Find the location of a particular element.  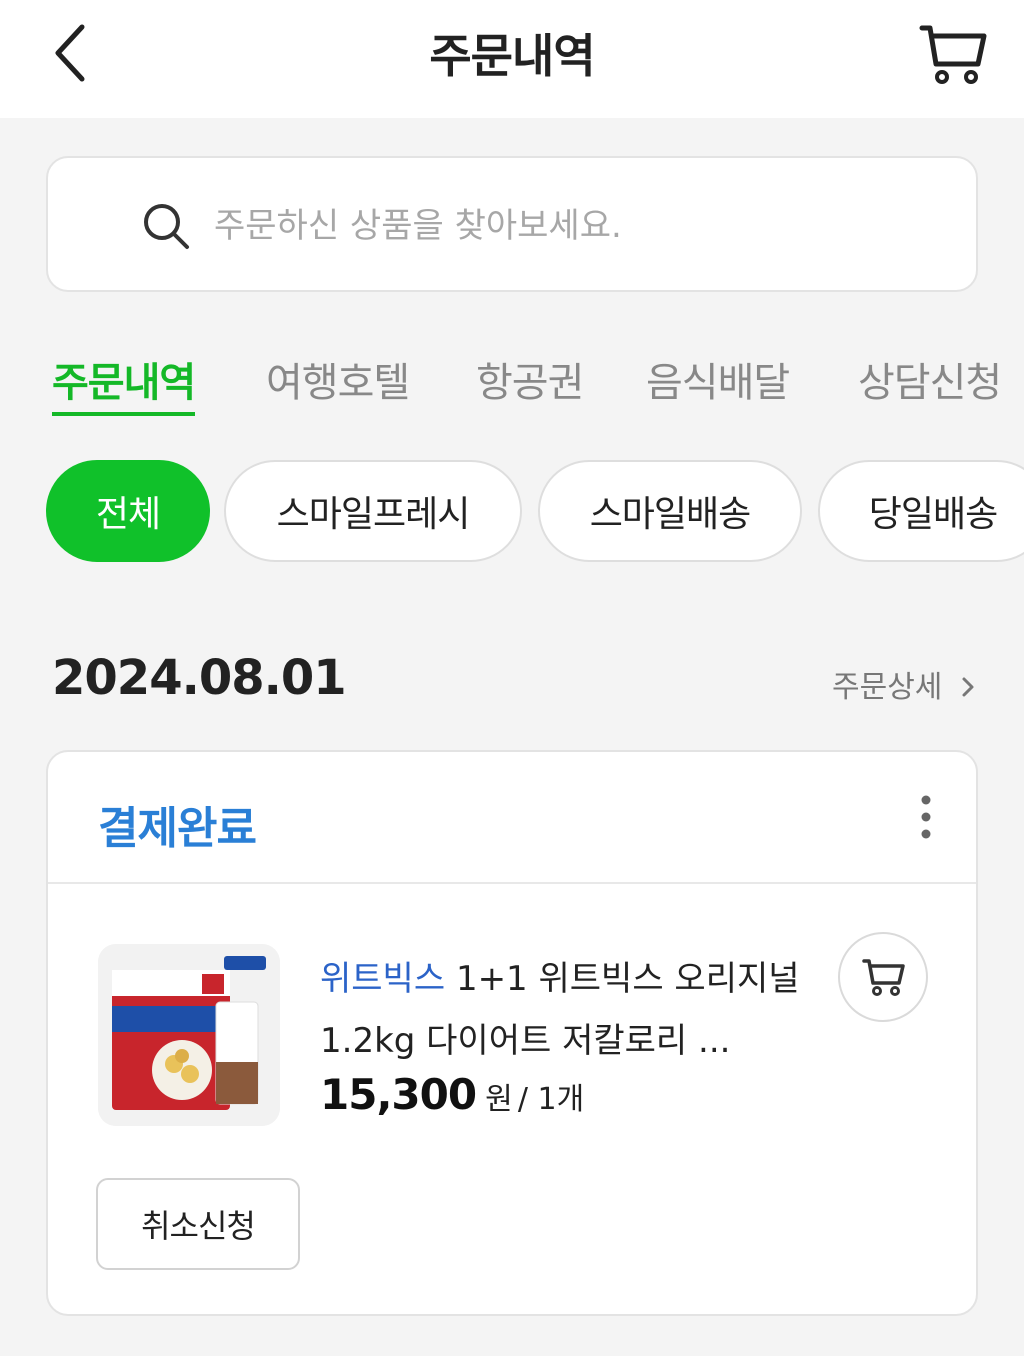

cereal-box-image is located at coordinates (189, 1035).